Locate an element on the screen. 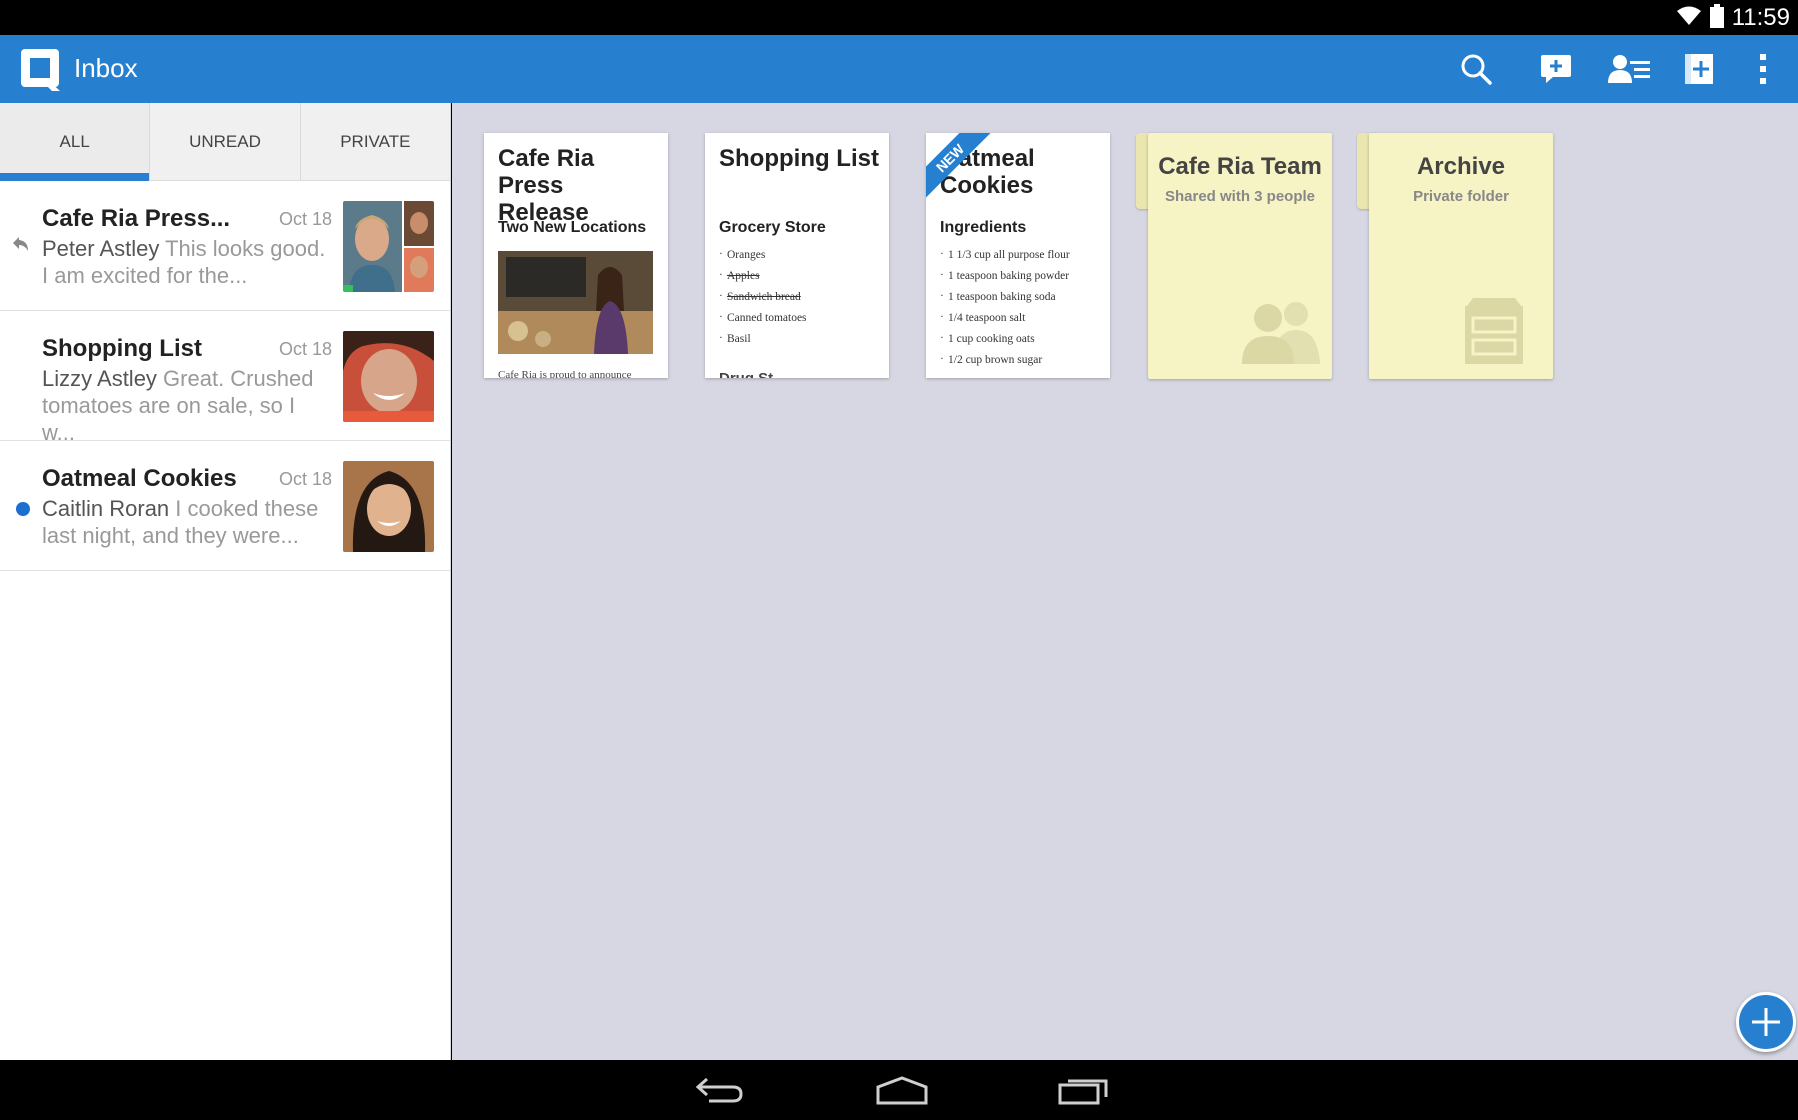 Image resolution: width=1798 pixels, height=1120 pixels. list-item: Canned tomatoes is located at coordinates (763, 322).